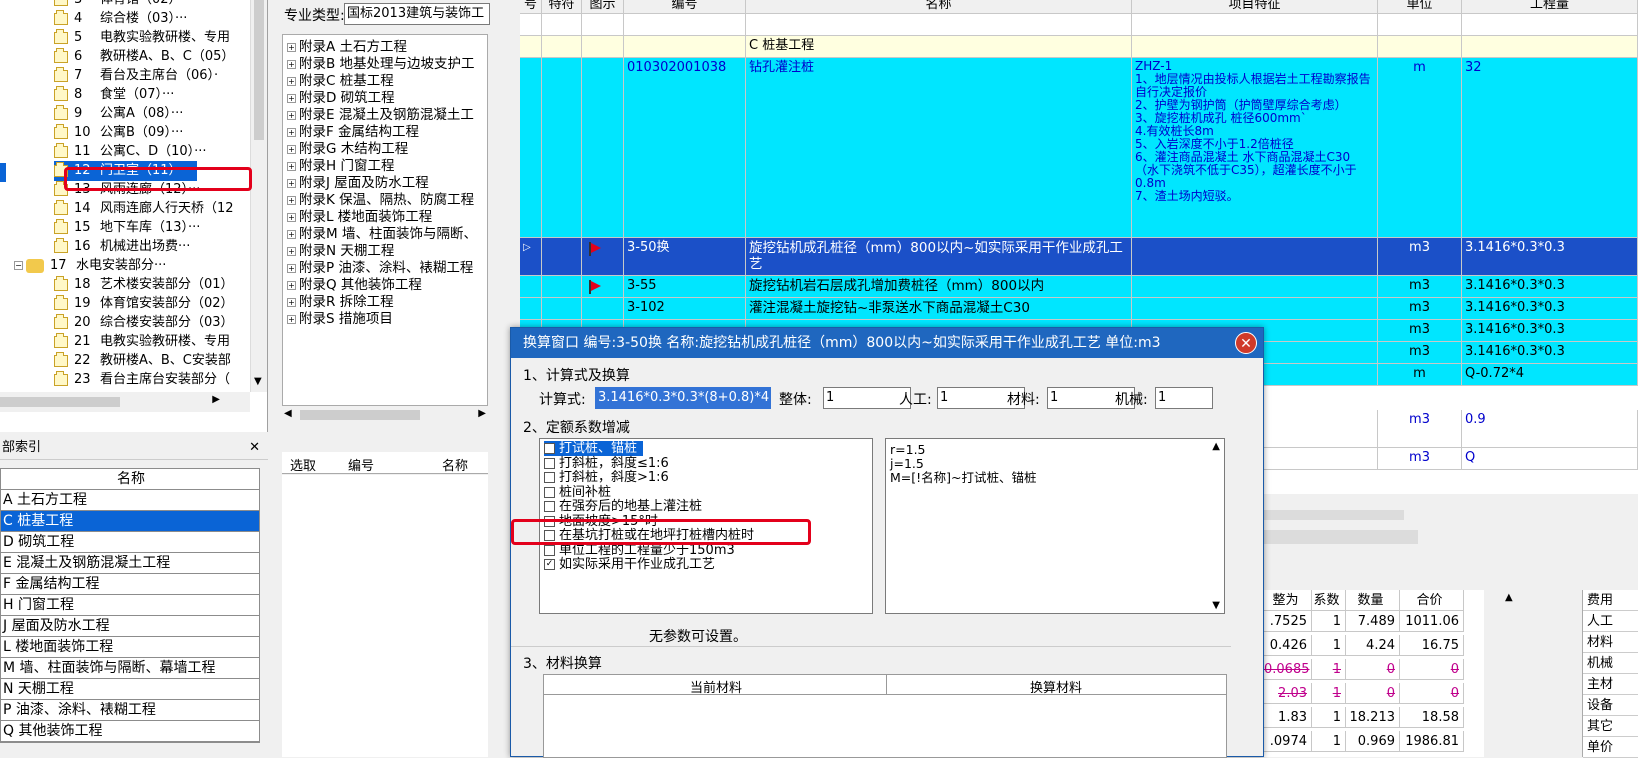  Describe the element at coordinates (130, 647) in the screenshot. I see `index-row: L 楼地面装饰工程` at that location.